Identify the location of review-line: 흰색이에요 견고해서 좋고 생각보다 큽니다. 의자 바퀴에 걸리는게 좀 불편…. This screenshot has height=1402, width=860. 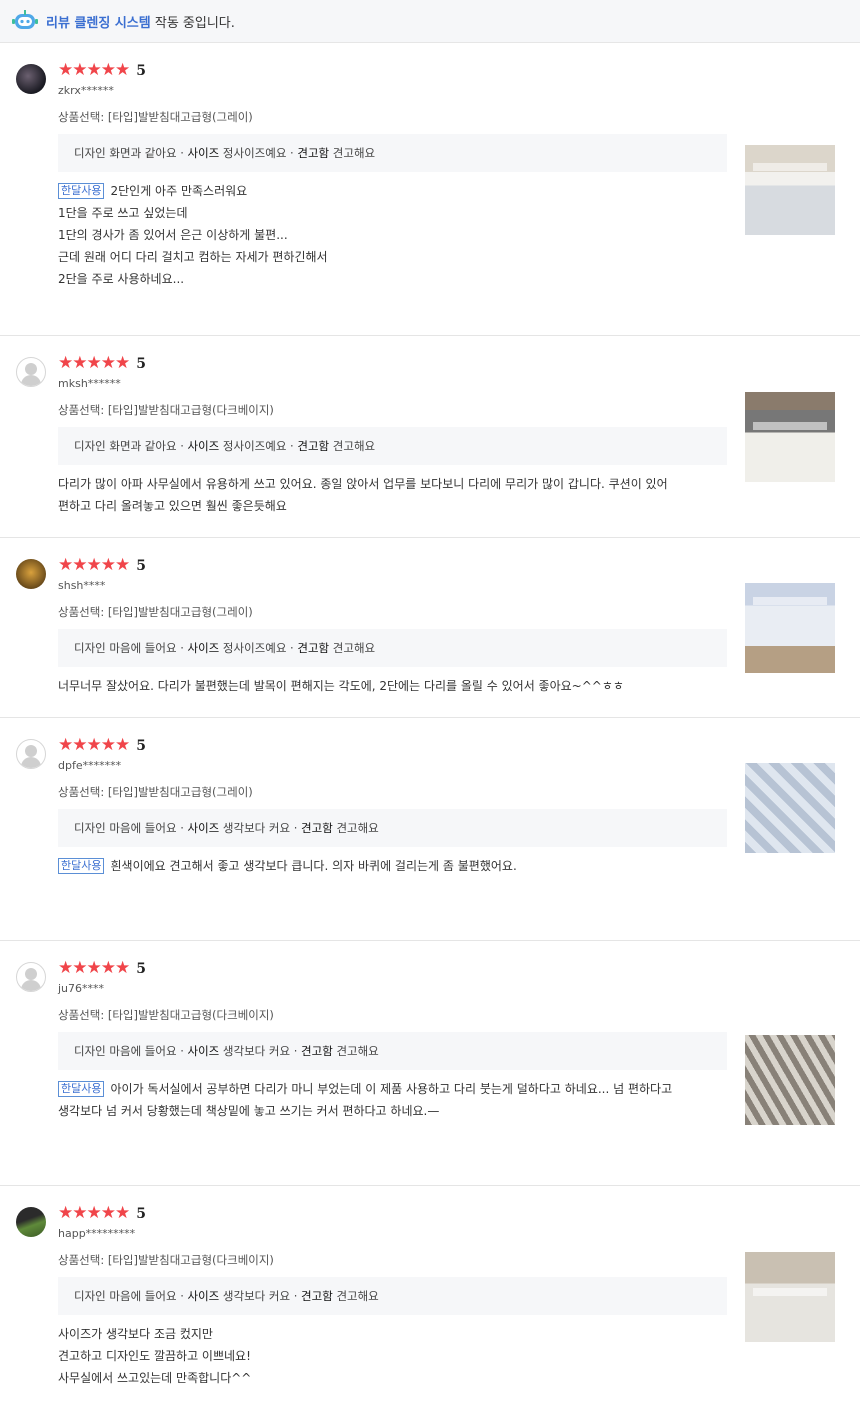
(313, 866).